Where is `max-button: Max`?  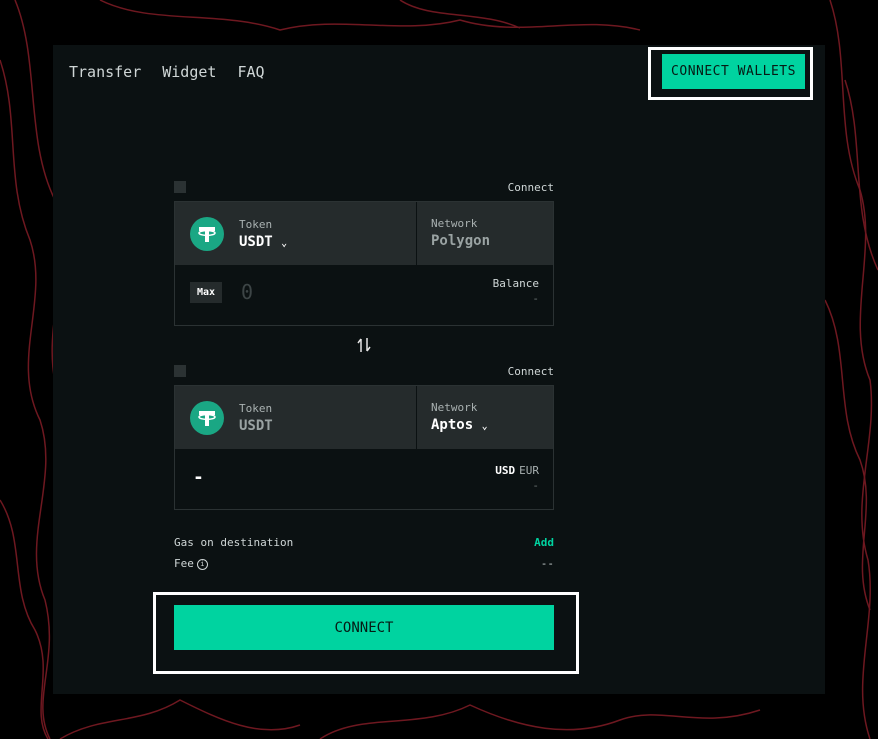
max-button: Max is located at coordinates (206, 292).